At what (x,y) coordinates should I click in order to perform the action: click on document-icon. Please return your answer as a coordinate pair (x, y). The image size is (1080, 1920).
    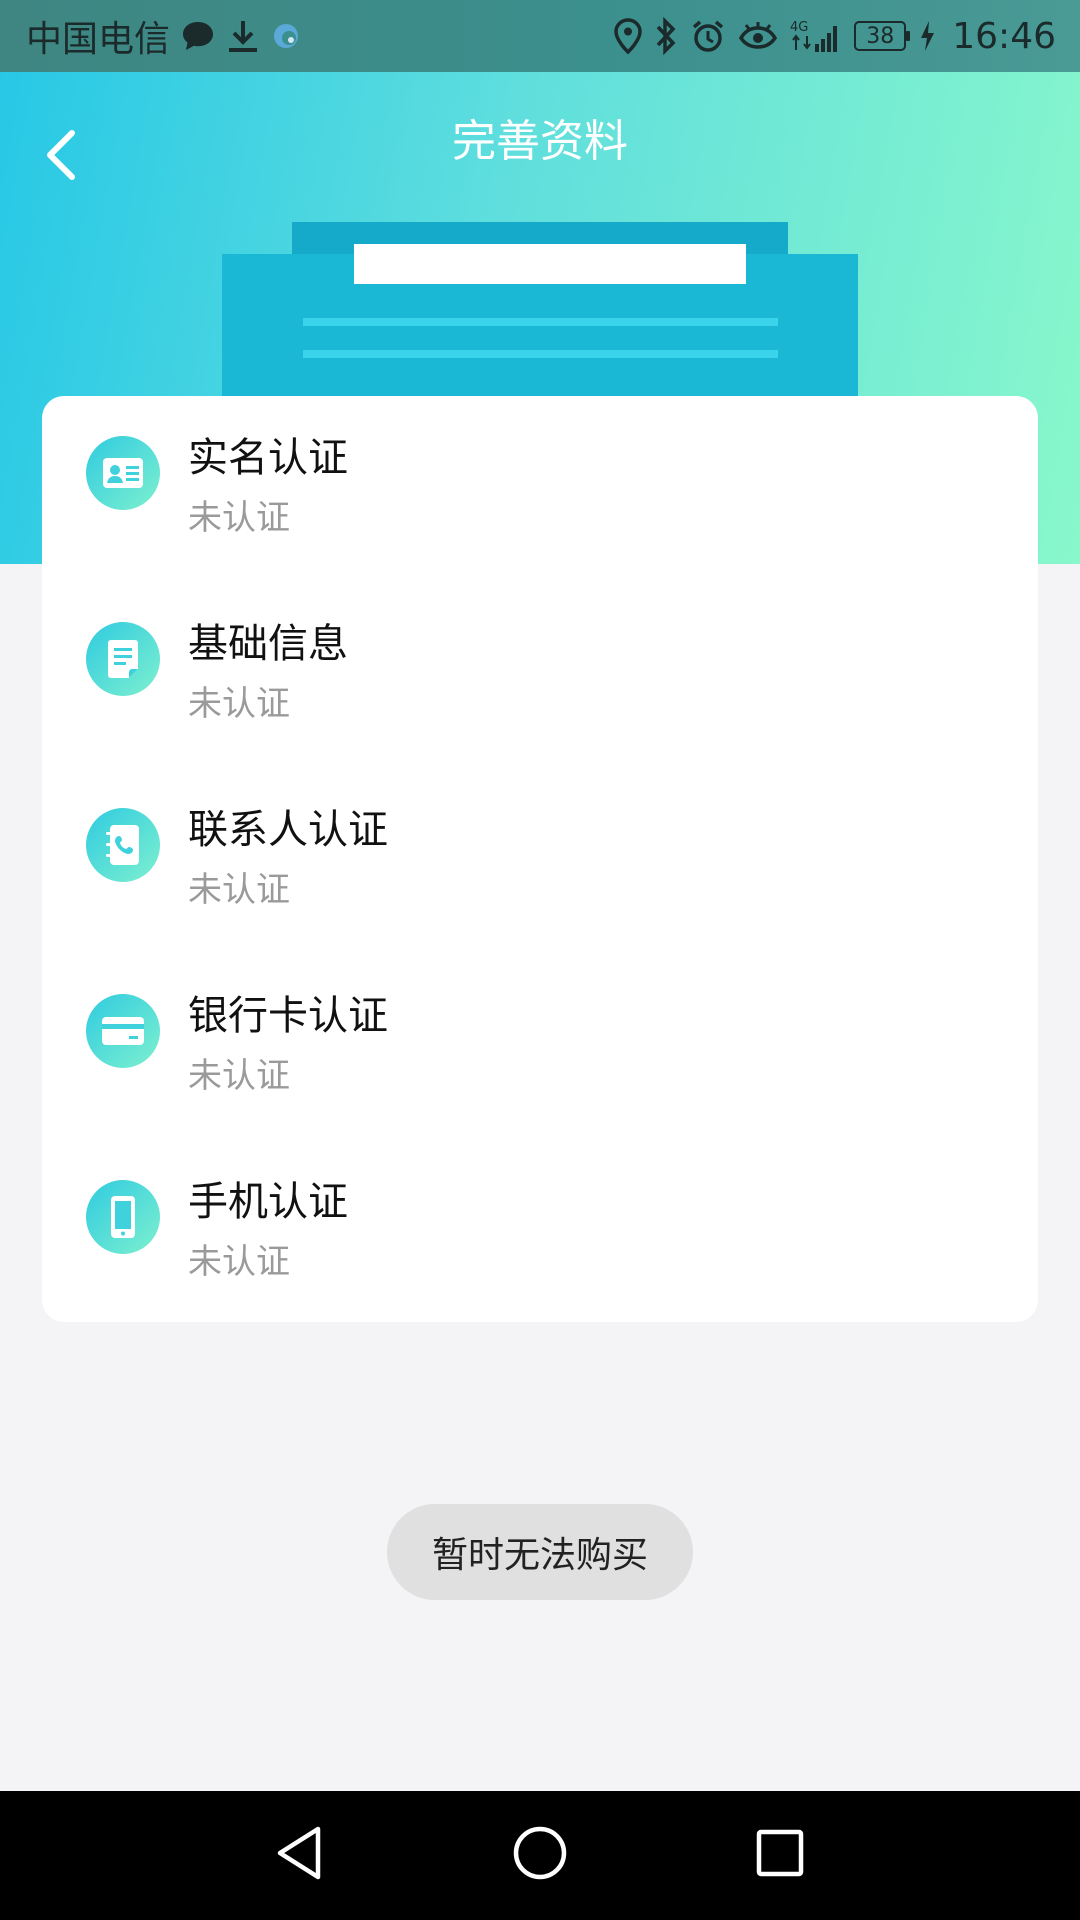
    Looking at the image, I should click on (123, 659).